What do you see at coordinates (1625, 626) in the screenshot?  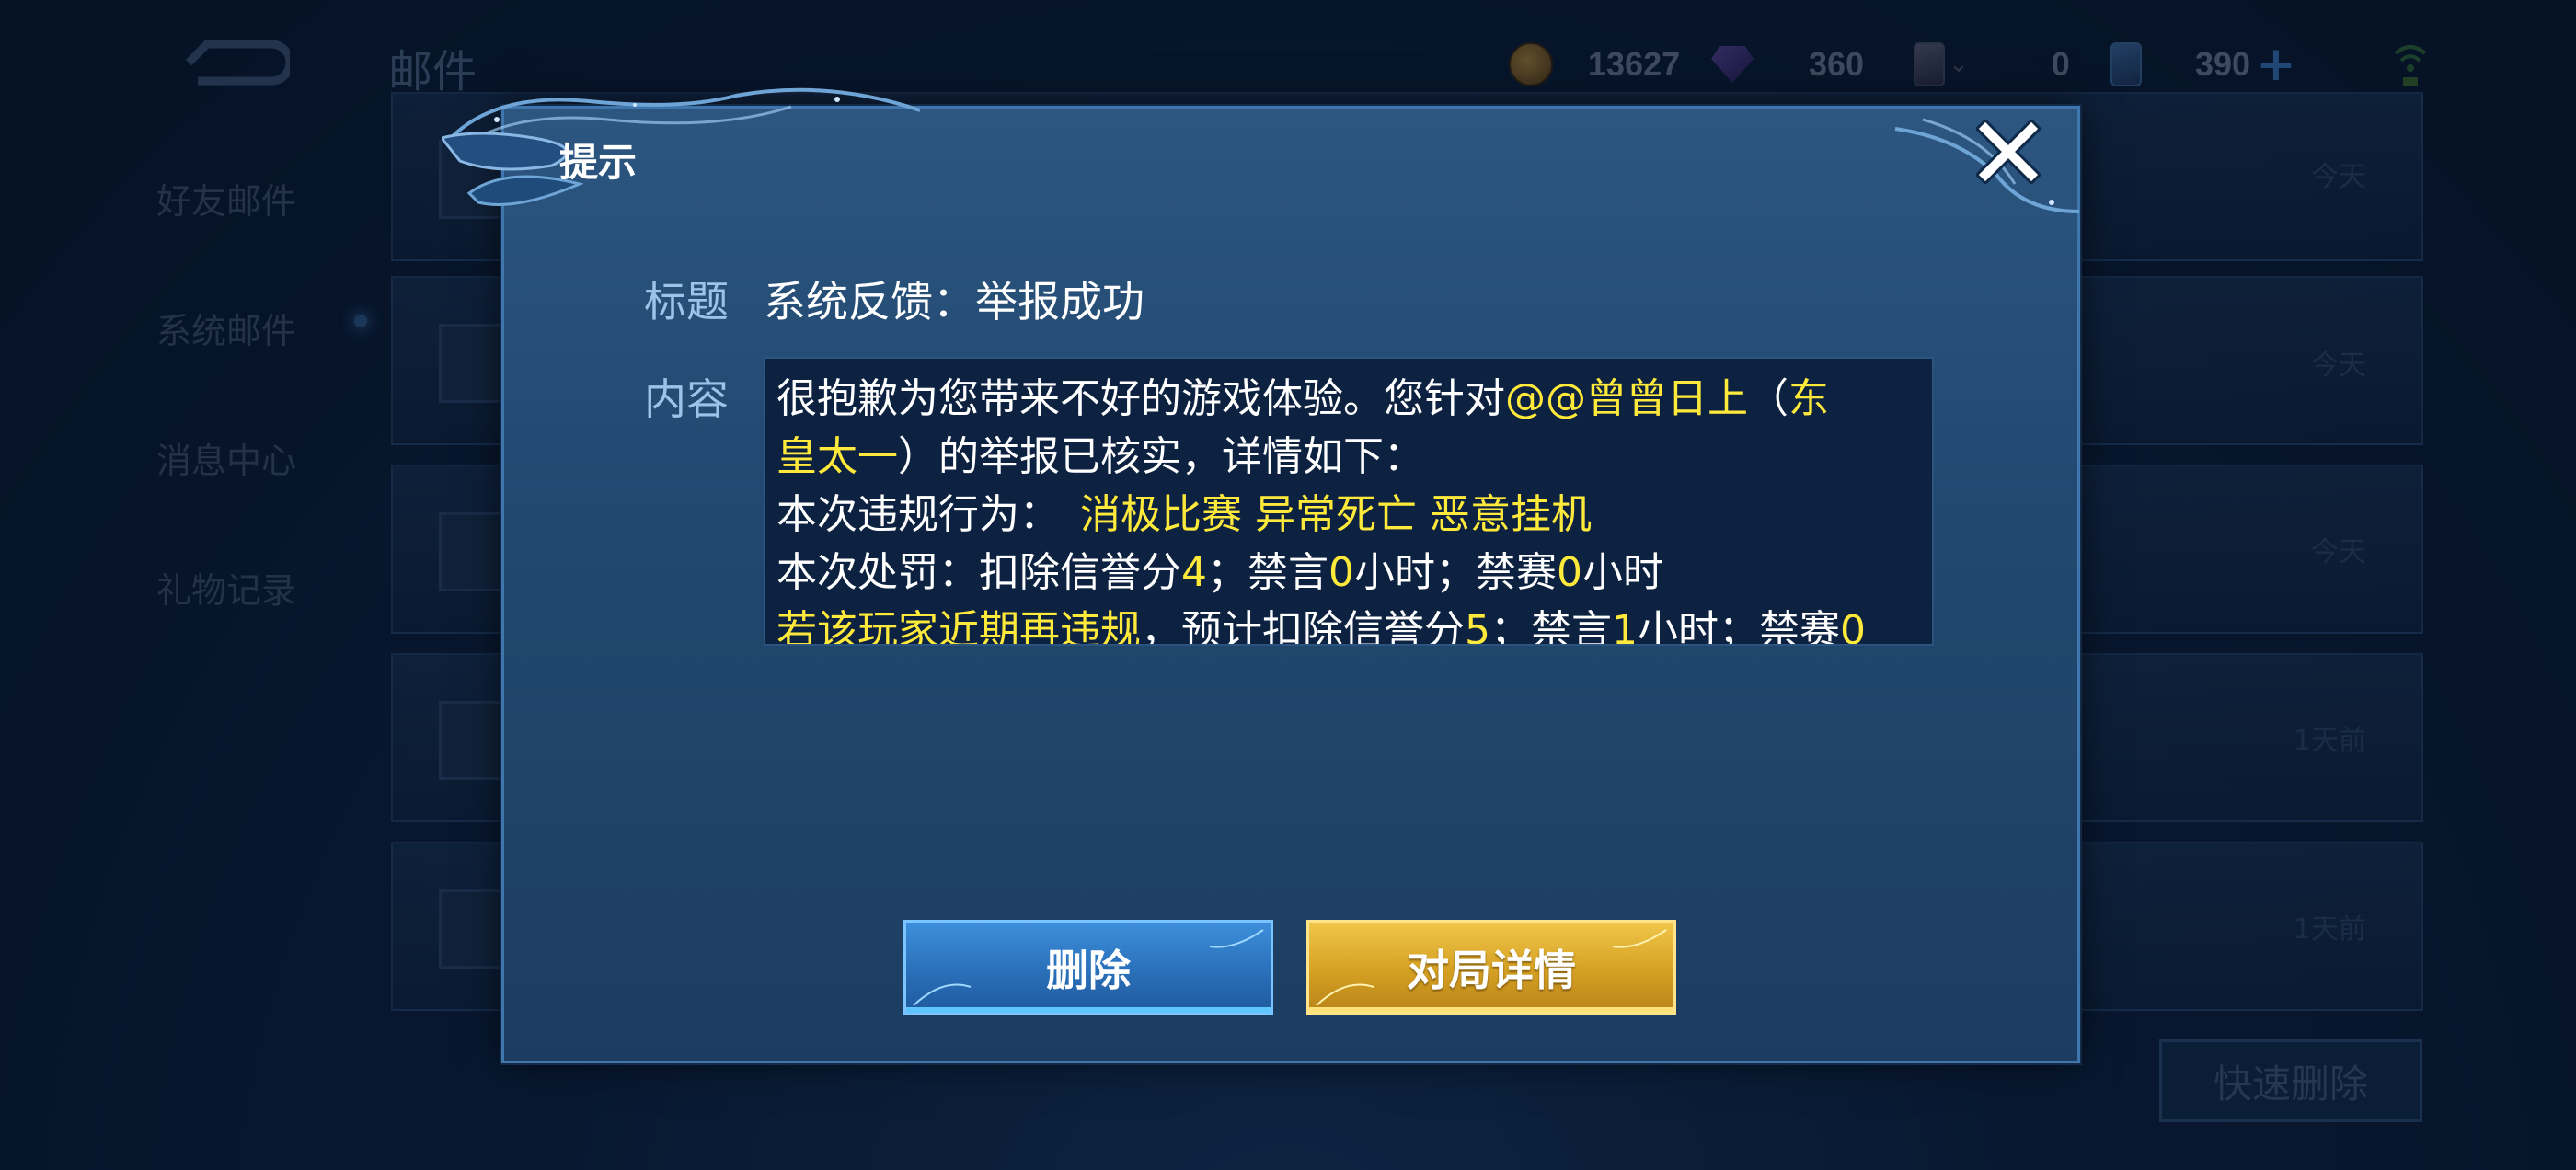 I see `mute-hours: 1` at bounding box center [1625, 626].